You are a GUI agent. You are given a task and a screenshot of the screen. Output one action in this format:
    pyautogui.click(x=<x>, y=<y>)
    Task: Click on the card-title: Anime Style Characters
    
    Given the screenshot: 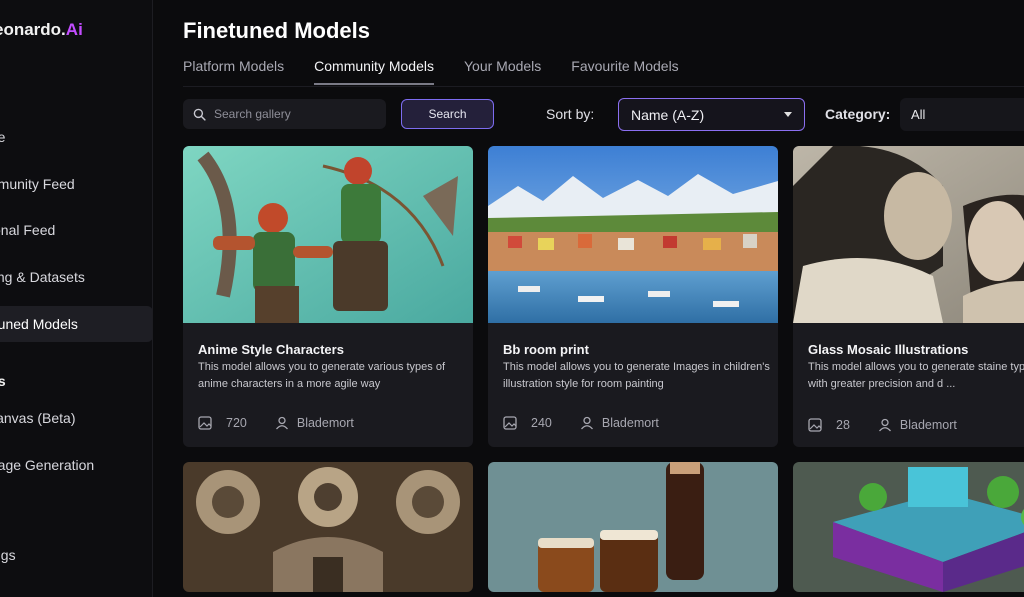 What is the action you would take?
    pyautogui.click(x=271, y=349)
    